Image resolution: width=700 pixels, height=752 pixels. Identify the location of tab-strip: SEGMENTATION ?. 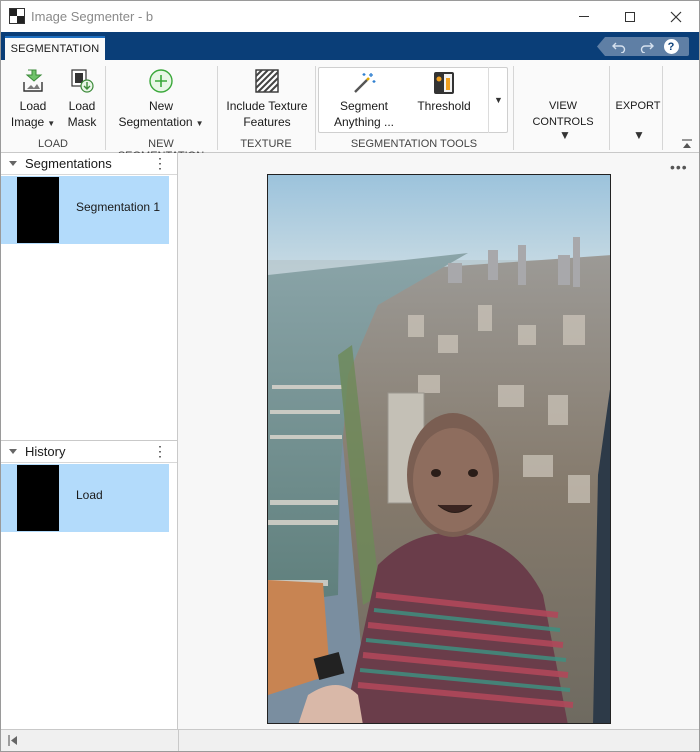
(350, 46).